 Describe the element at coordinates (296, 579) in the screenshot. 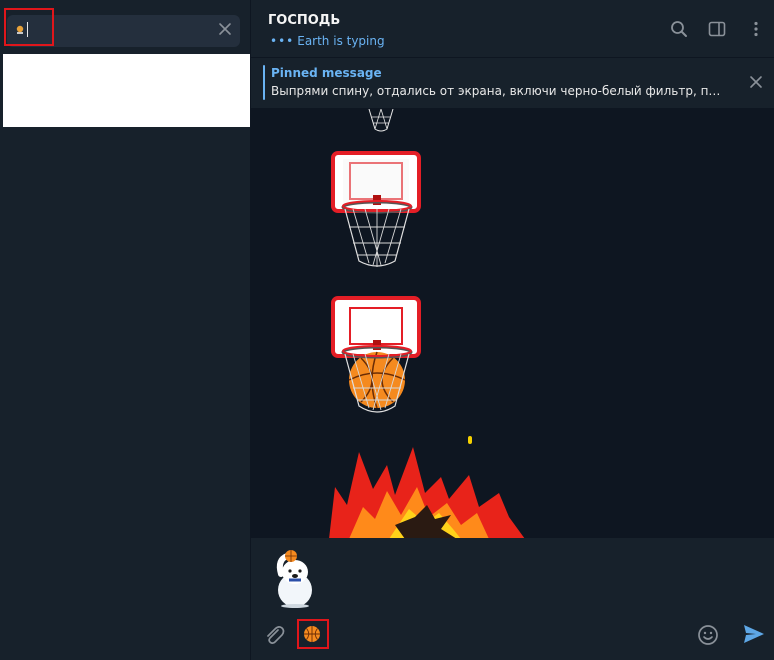

I see `polar-bear-basketball-sticker` at that location.